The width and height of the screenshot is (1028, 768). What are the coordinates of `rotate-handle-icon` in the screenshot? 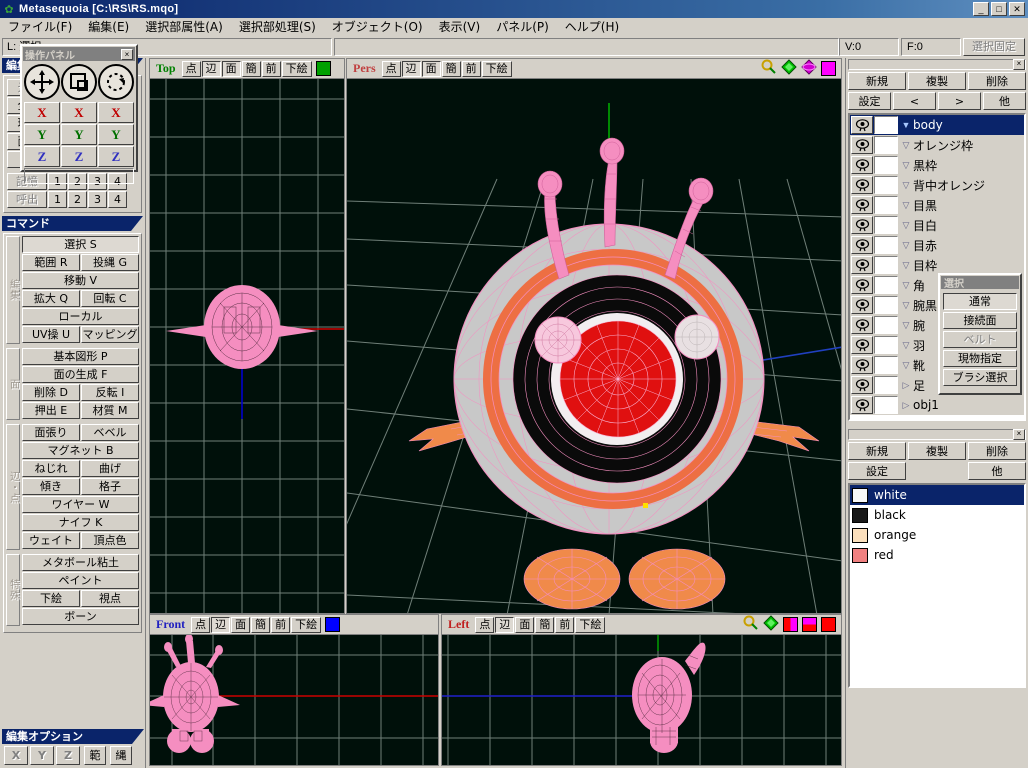 It's located at (116, 82).